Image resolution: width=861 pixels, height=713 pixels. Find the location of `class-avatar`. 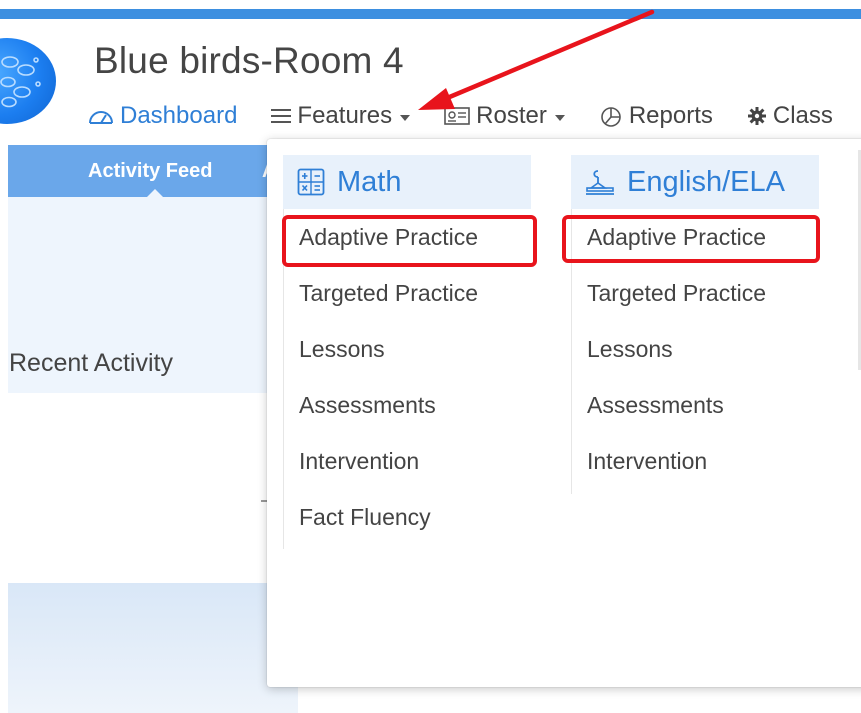

class-avatar is located at coordinates (28, 81).